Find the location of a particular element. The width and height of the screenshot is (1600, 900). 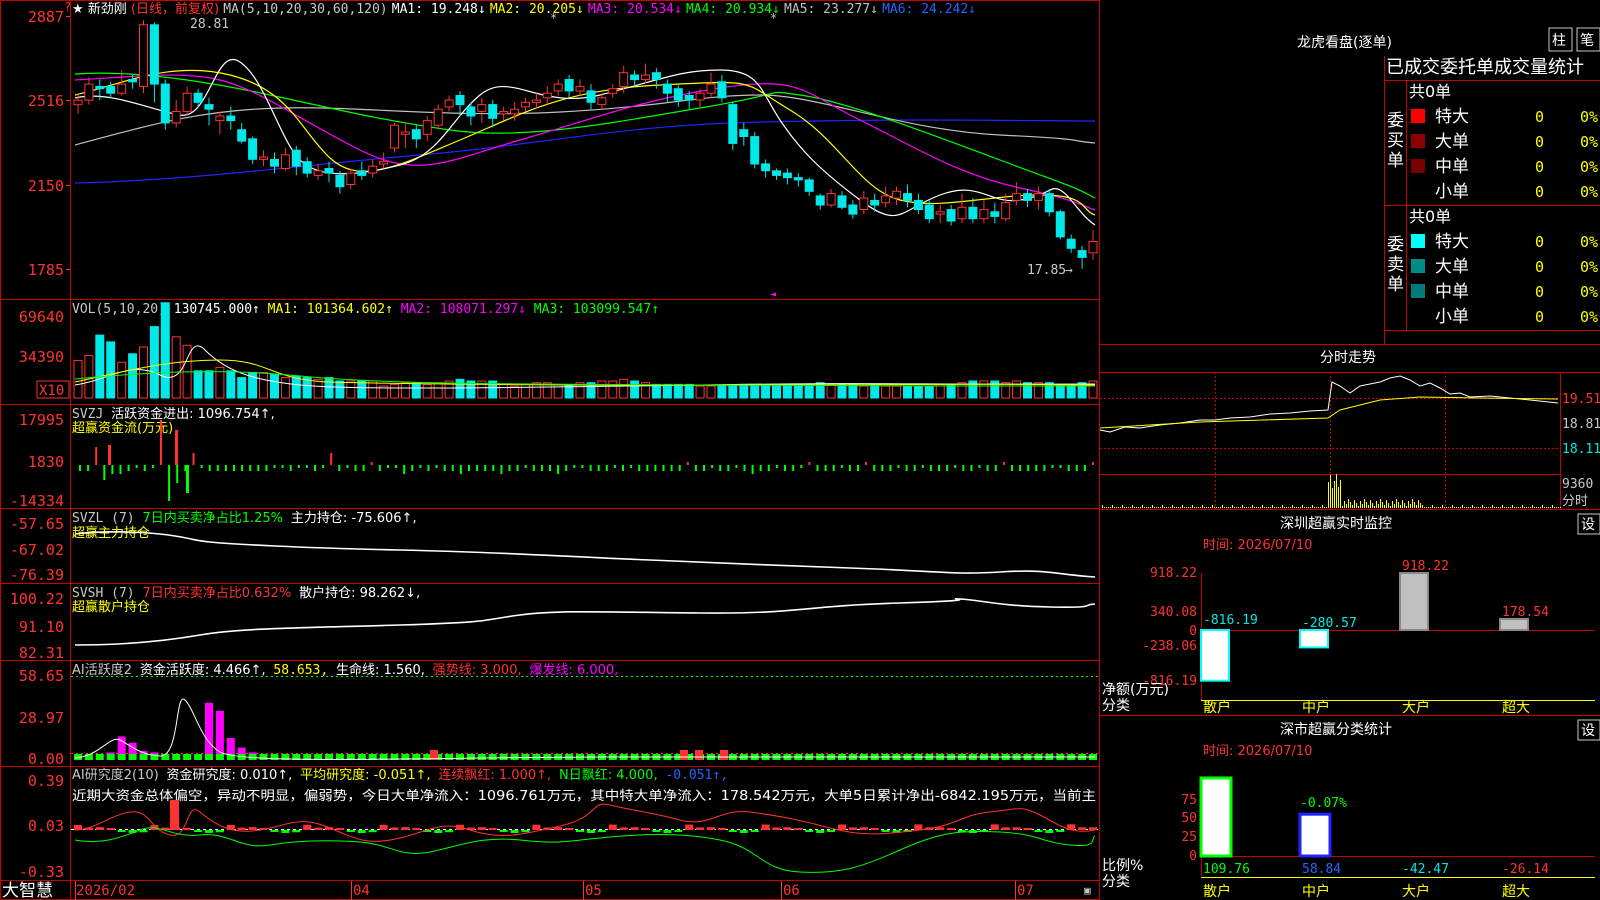

research-spike-bar is located at coordinates (174, 815).